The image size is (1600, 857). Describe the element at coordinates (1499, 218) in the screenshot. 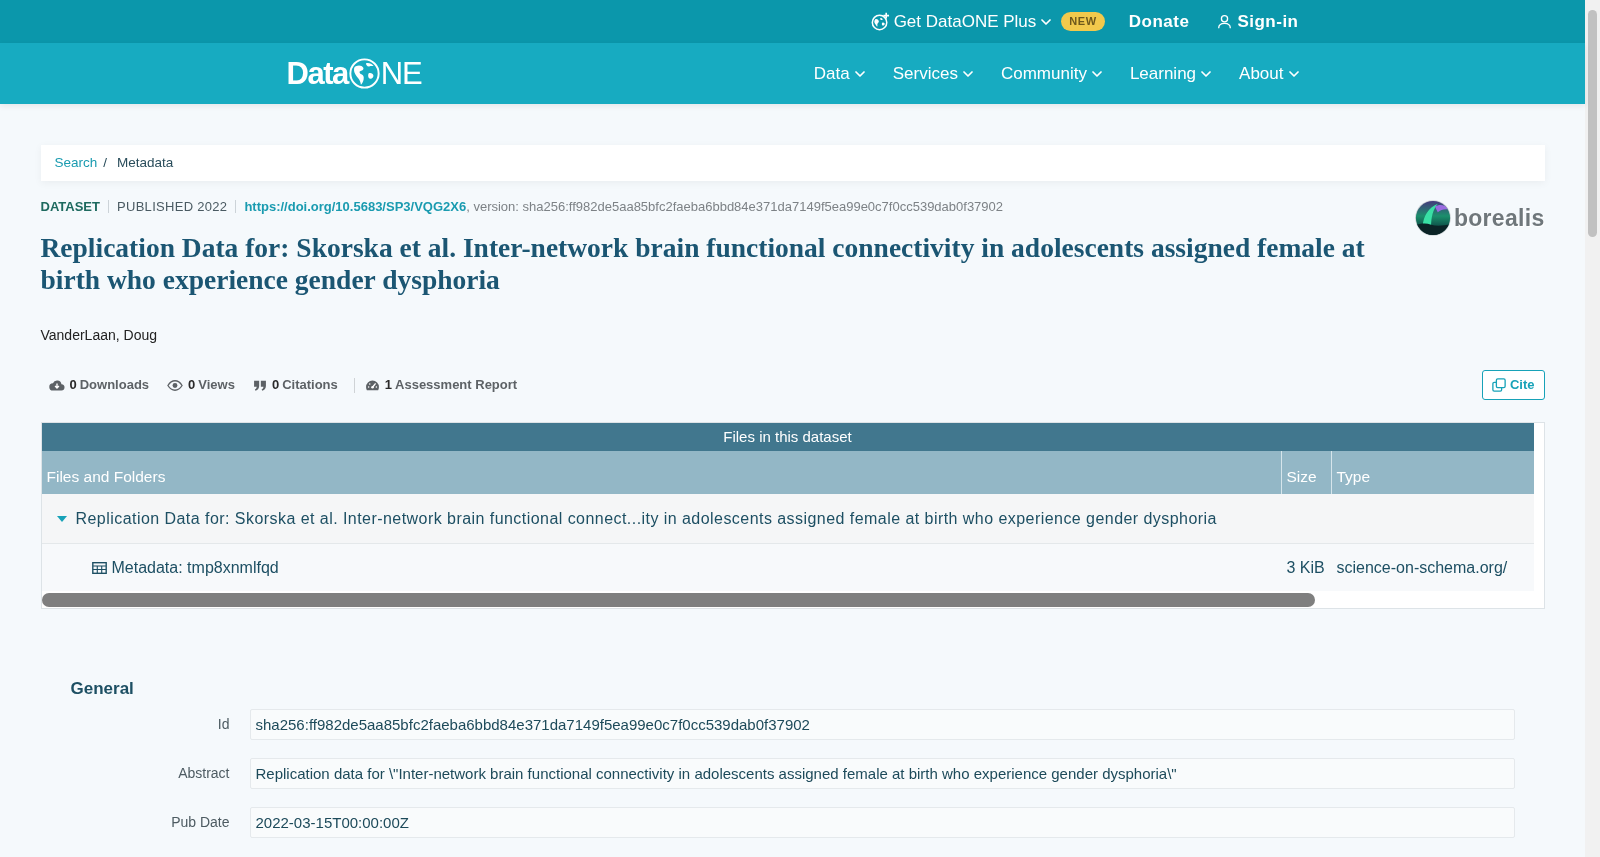

I see `repository-name: borealis` at that location.